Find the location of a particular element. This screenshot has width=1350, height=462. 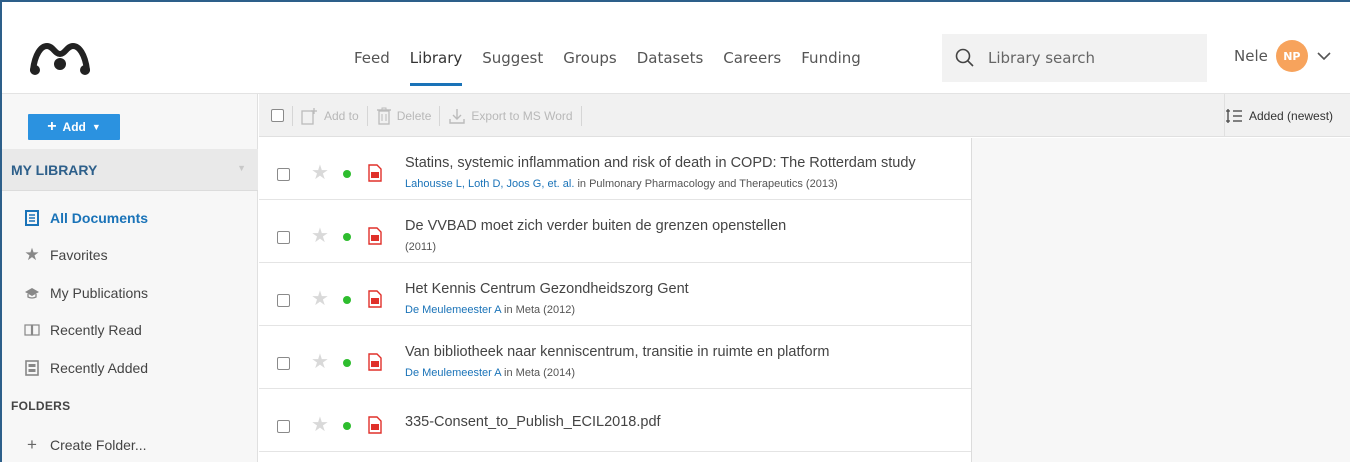

export-label: Export to MS Word is located at coordinates (522, 115).